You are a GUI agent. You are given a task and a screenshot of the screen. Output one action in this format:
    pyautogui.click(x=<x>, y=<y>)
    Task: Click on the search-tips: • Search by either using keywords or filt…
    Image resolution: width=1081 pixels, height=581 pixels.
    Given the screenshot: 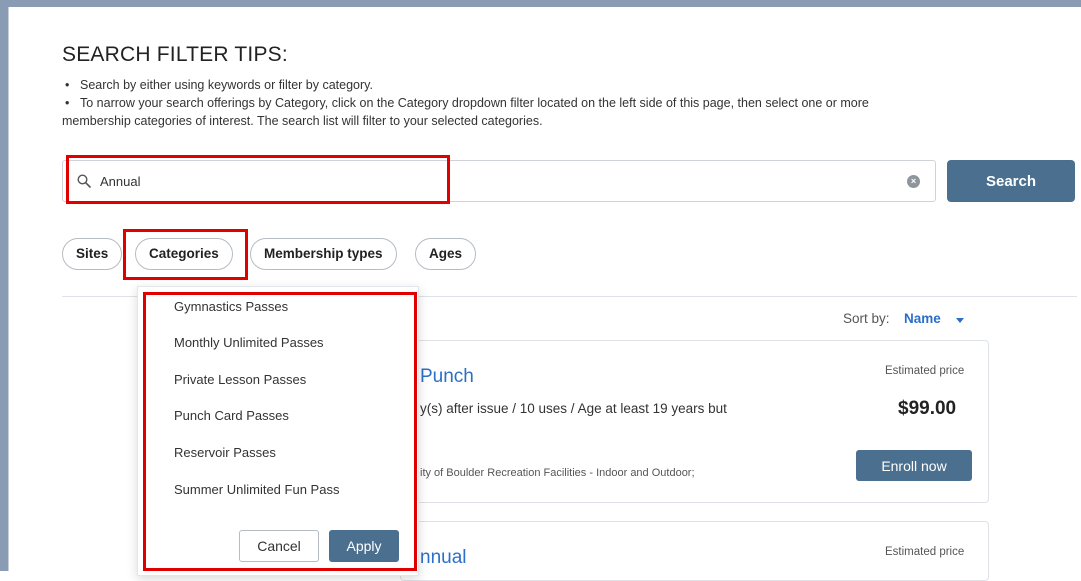 What is the action you would take?
    pyautogui.click(x=562, y=103)
    